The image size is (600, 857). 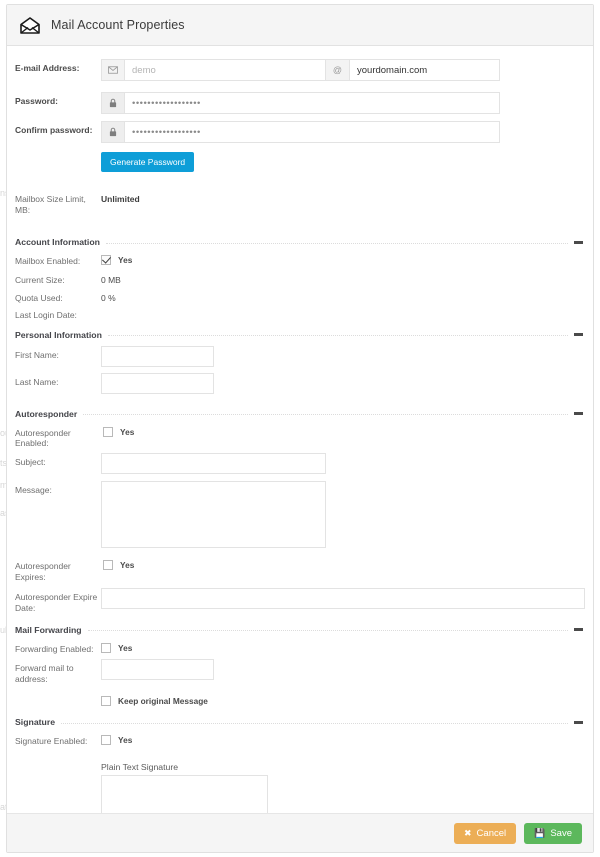 What do you see at coordinates (300, 832) in the screenshot?
I see `dialog-footer: ✖ Cancel 💾 Save` at bounding box center [300, 832].